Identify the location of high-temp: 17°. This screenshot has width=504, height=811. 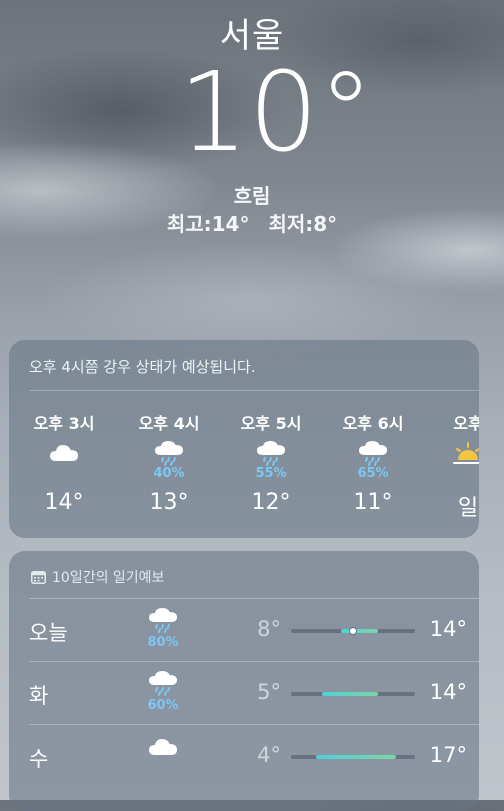
(448, 755).